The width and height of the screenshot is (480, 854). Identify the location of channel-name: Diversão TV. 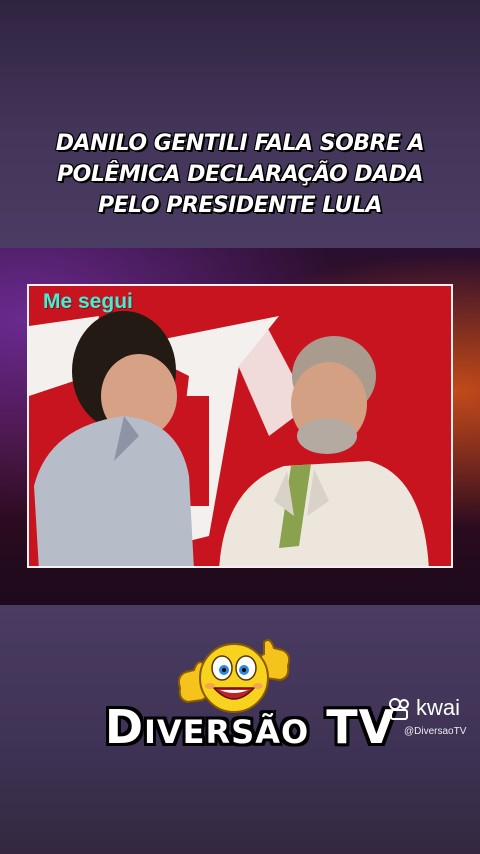
(250, 727).